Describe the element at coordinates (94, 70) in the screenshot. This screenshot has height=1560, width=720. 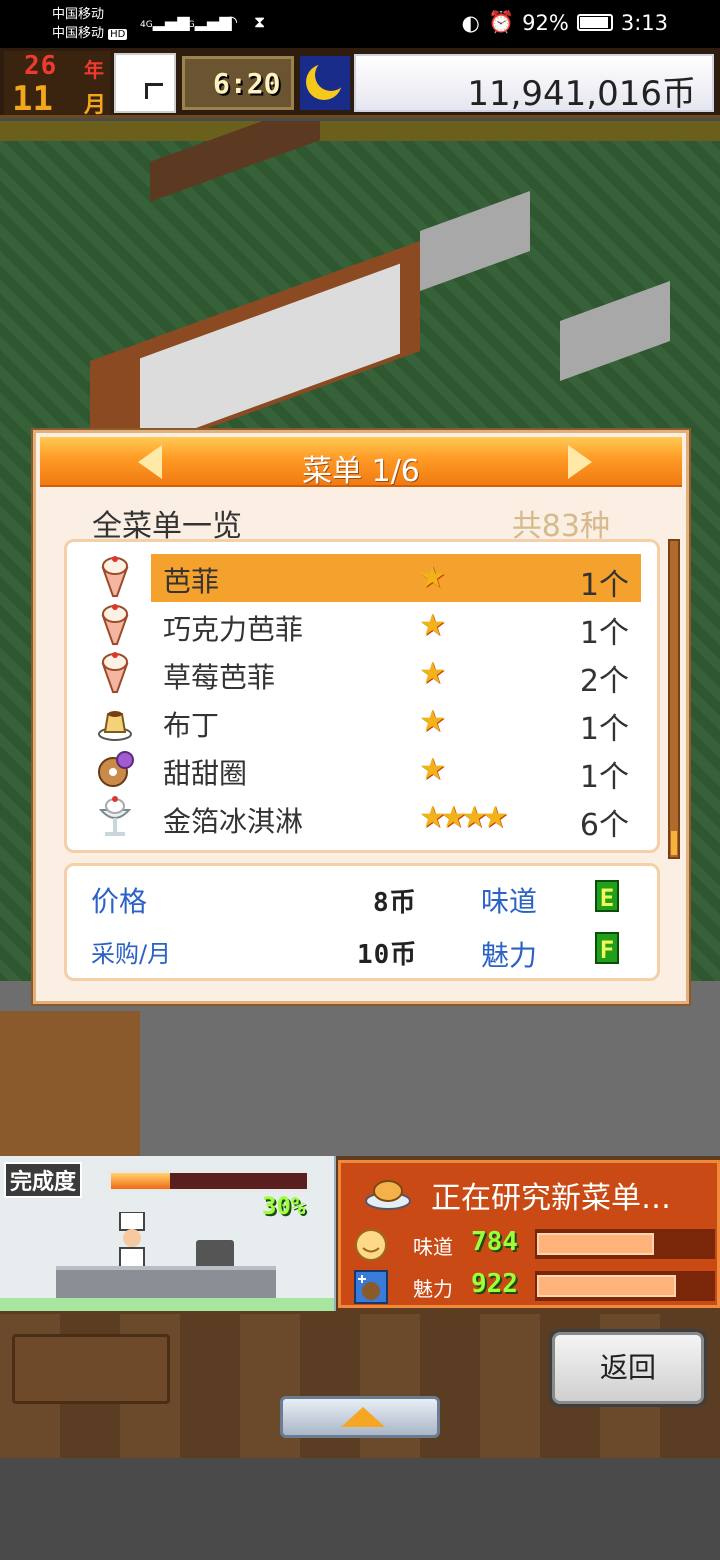
I see `year-label: 年` at that location.